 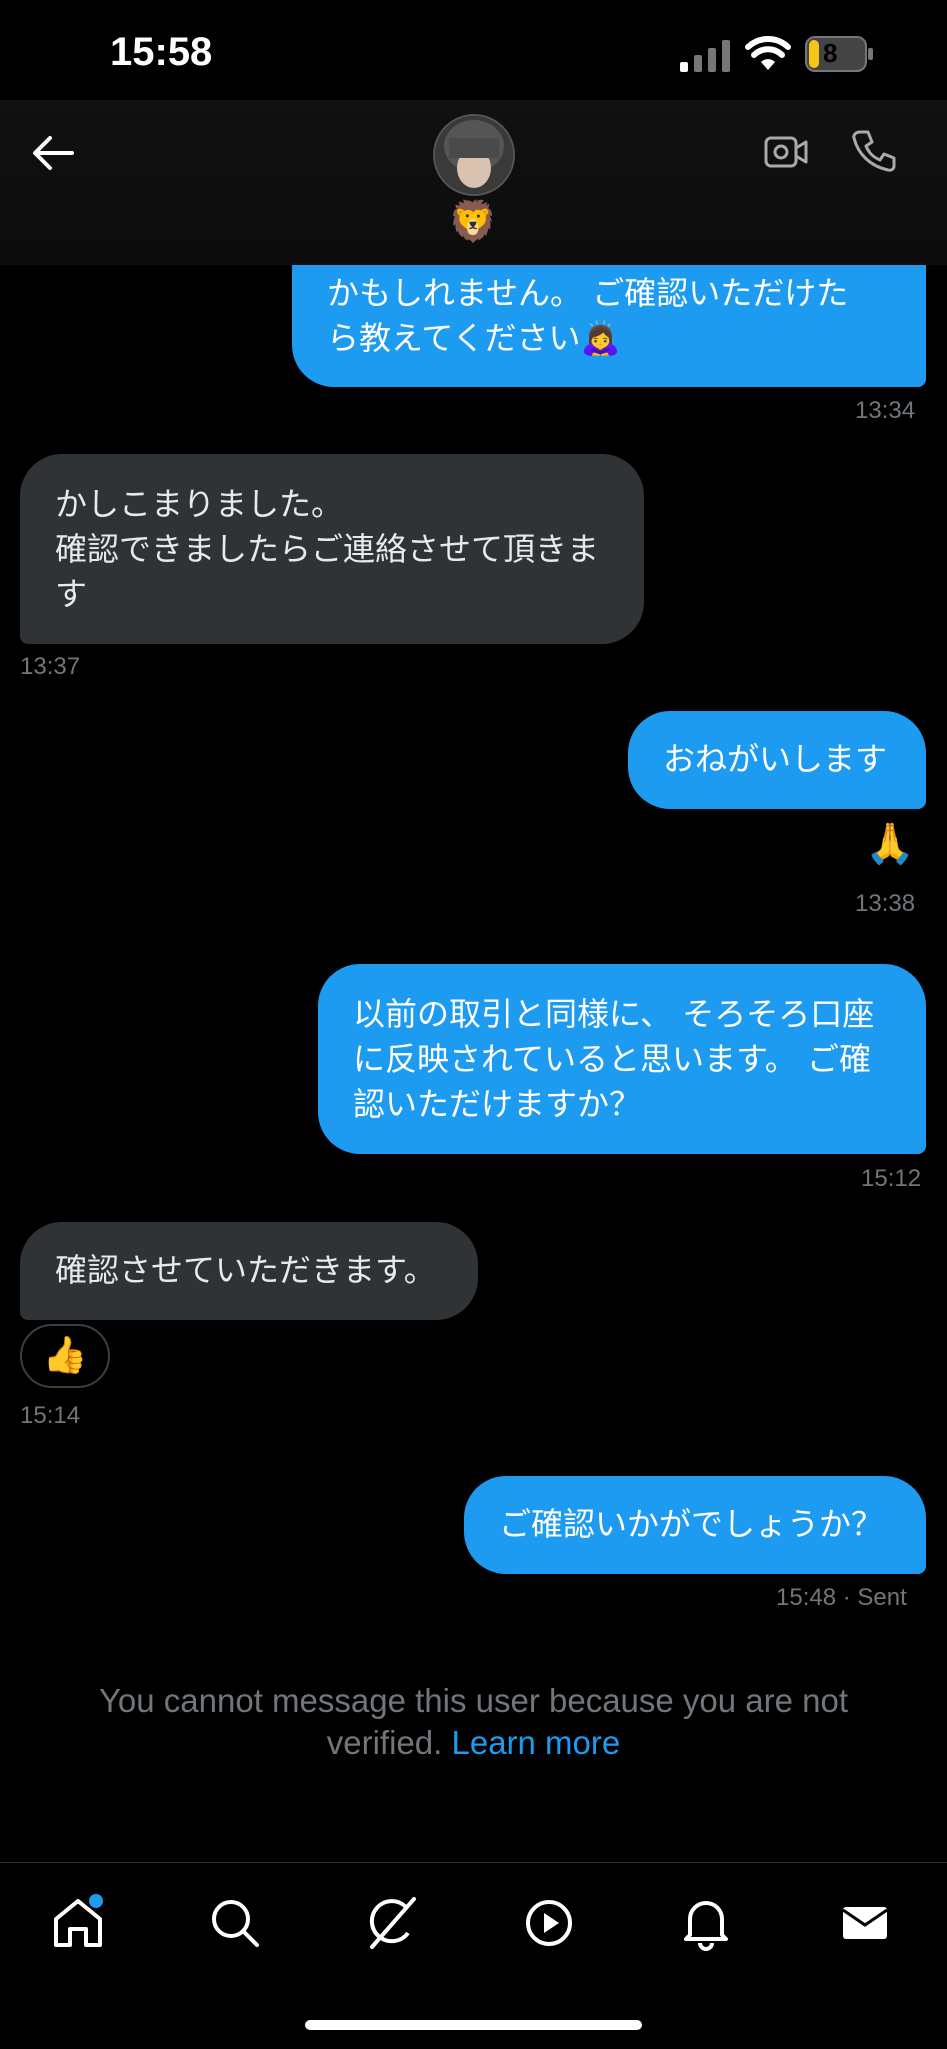 I want to click on message-text: おねがいします, so click(x=775, y=759).